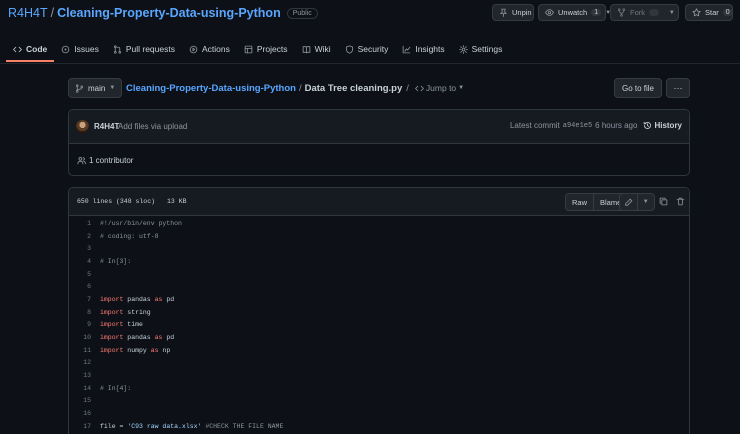  I want to click on edit-button, so click(628, 202).